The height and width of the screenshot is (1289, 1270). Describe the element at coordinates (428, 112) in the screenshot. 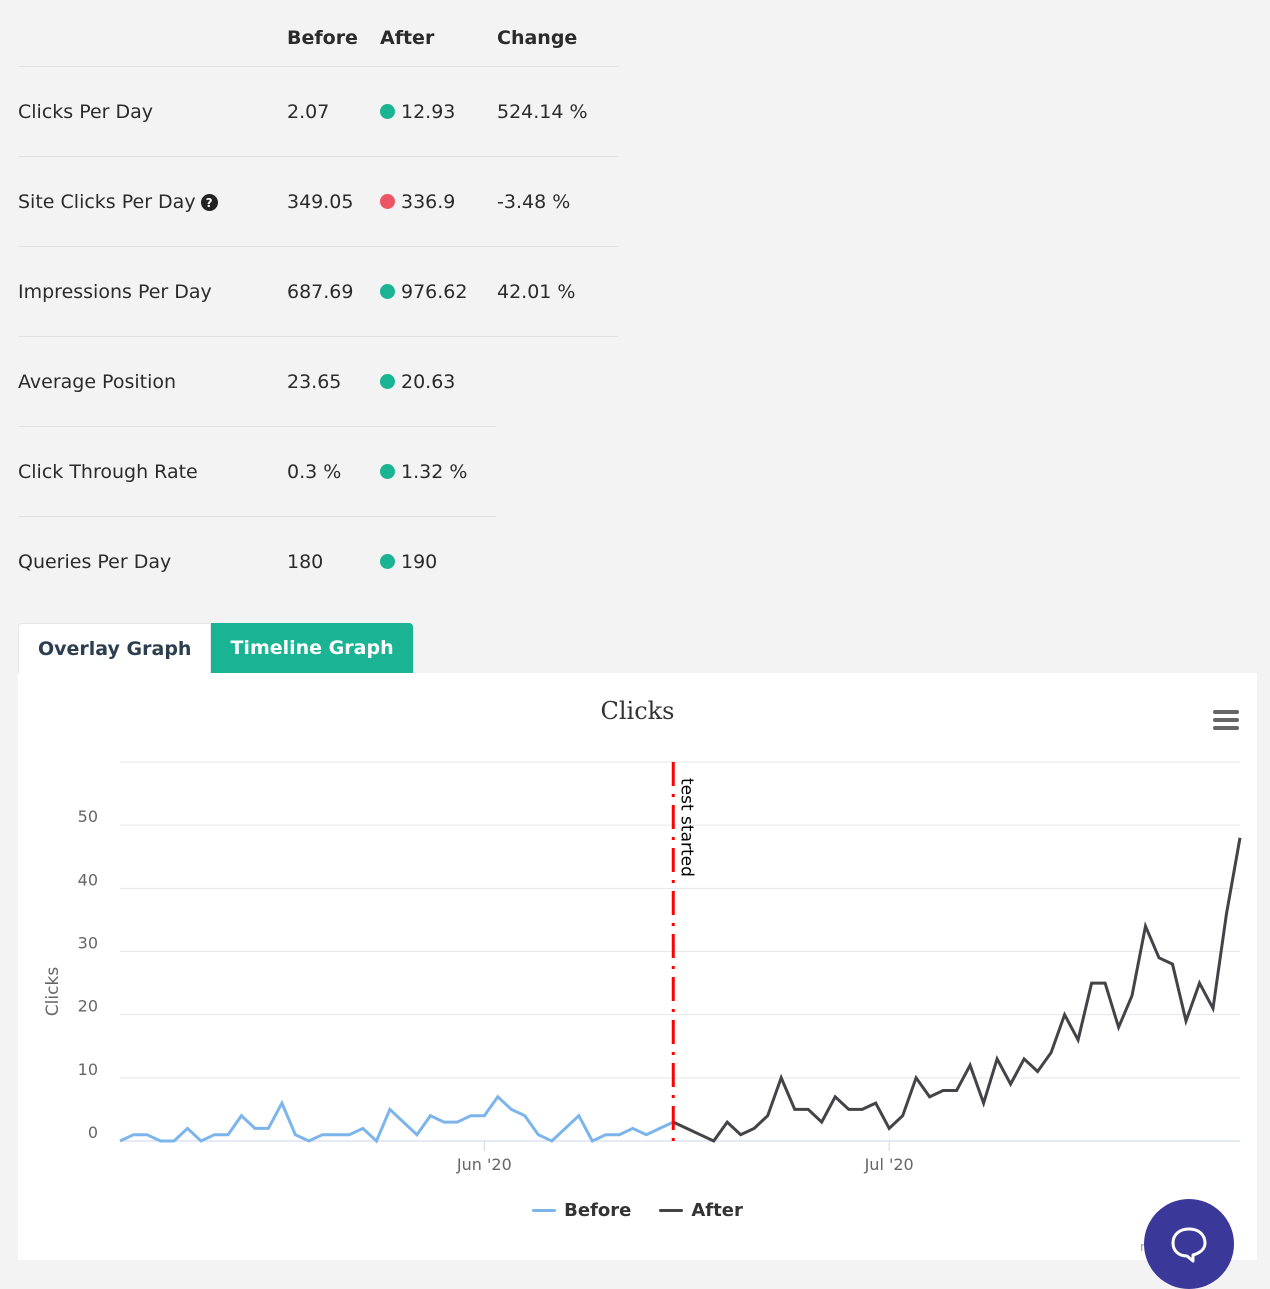

I see `metric-after-value: 12.93` at that location.